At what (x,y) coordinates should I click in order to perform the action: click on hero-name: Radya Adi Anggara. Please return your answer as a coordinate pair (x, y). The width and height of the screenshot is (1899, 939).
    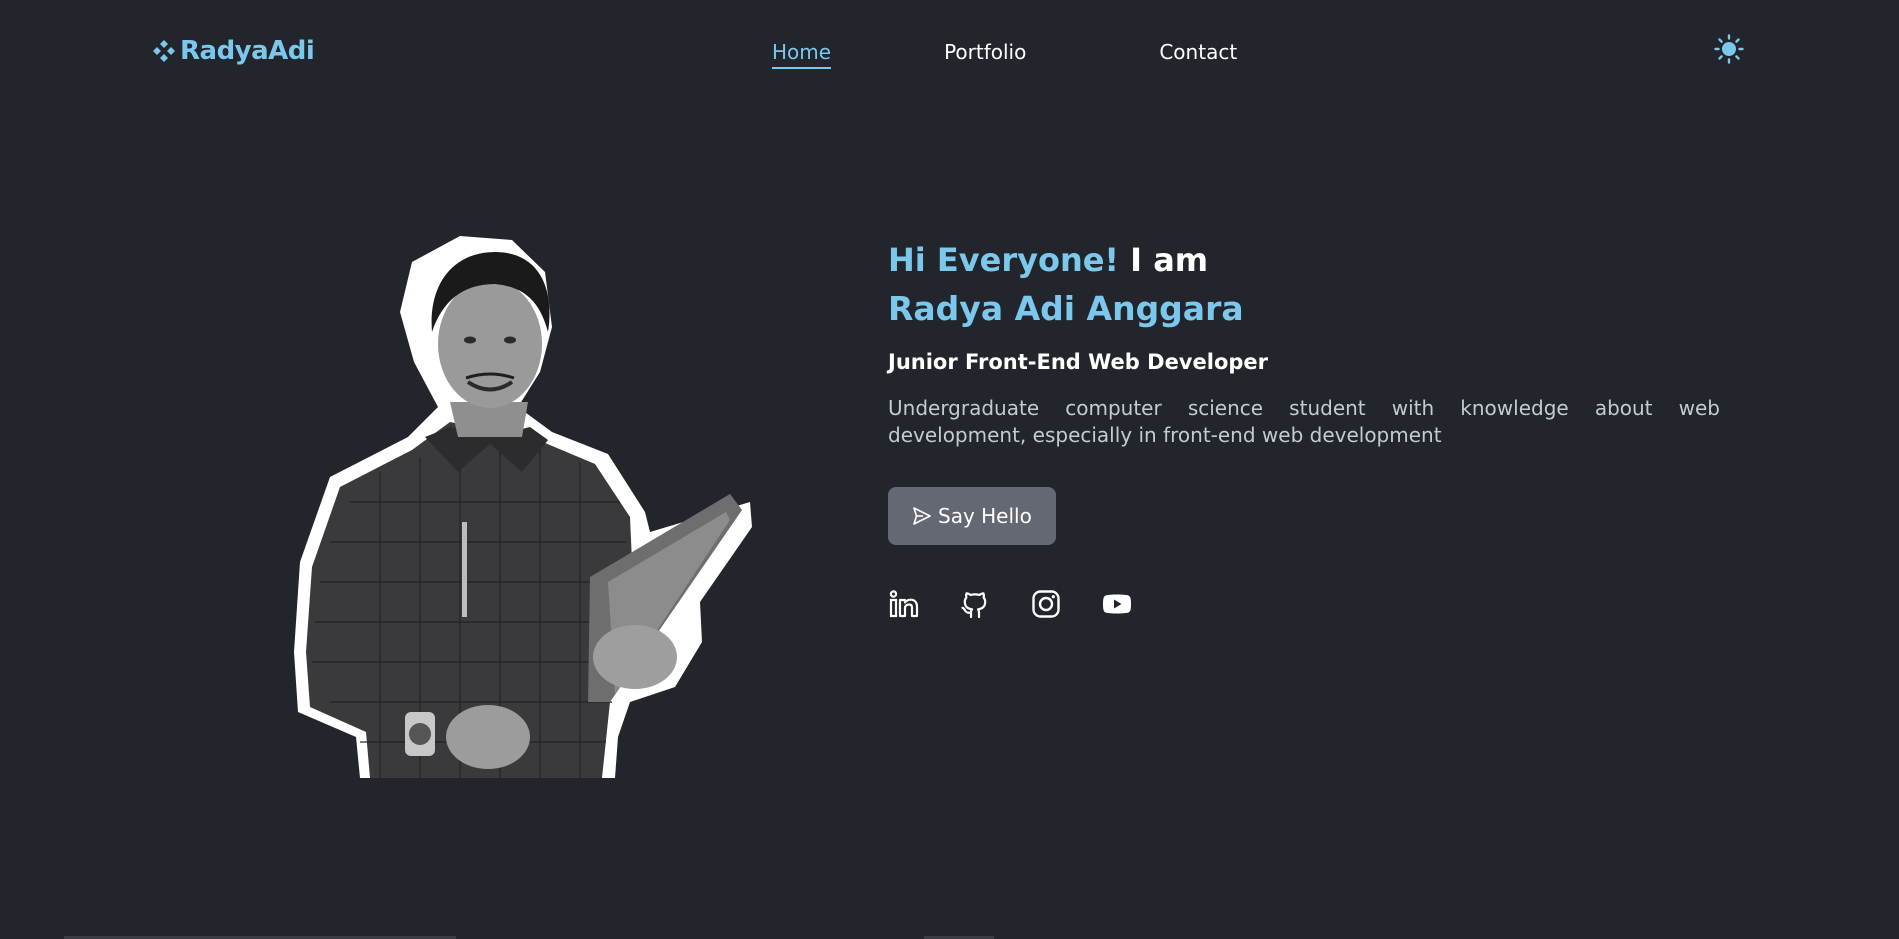
    Looking at the image, I should click on (1066, 308).